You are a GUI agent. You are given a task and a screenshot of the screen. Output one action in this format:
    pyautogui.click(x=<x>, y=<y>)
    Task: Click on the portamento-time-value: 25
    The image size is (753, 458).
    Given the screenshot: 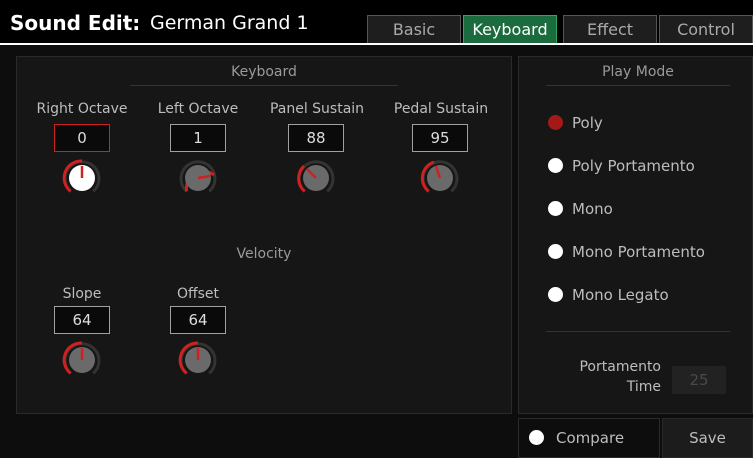 What is the action you would take?
    pyautogui.click(x=699, y=380)
    